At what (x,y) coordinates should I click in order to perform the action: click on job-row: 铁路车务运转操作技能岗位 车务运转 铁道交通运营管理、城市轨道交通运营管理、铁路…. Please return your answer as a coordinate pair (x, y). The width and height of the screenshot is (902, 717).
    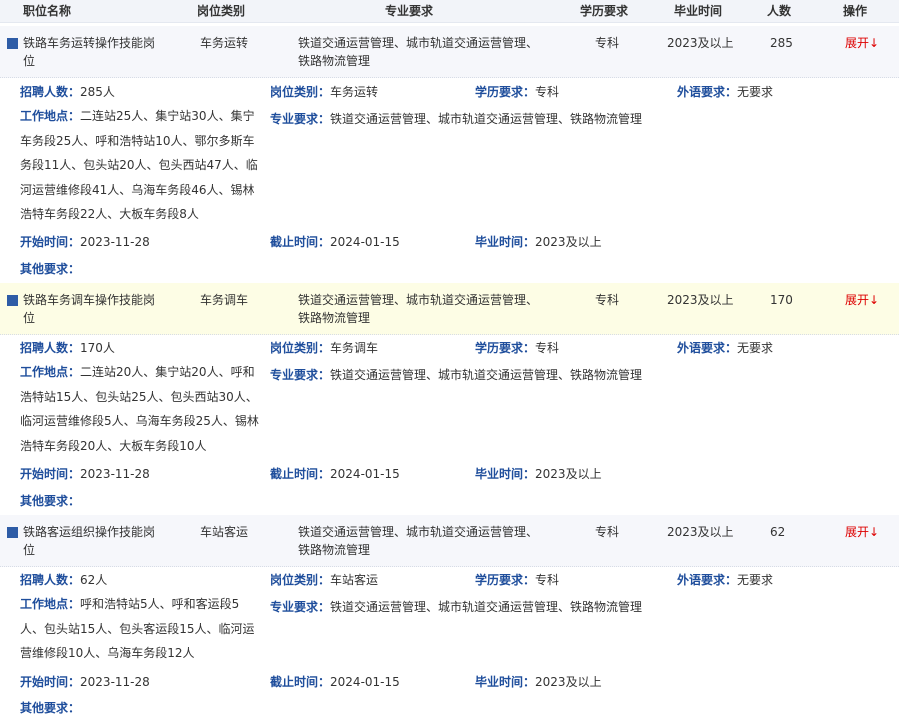
    Looking at the image, I should click on (449, 52).